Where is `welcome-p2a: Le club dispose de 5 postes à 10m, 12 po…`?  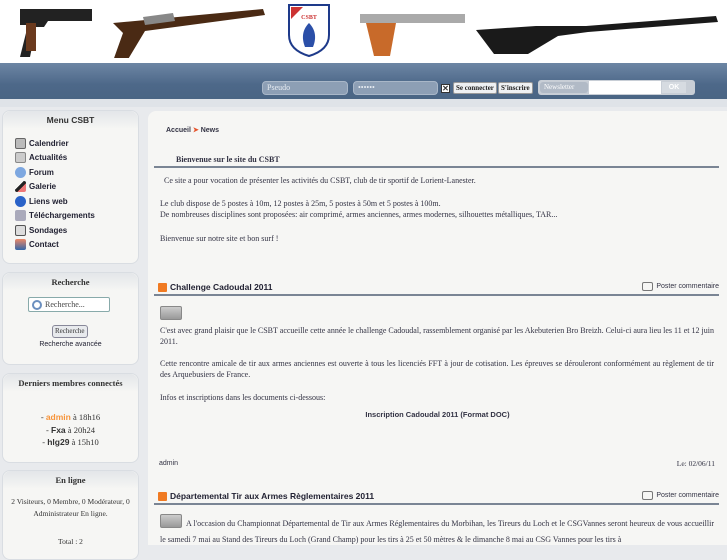
welcome-p2a: Le club dispose de 5 postes à 10m, 12 po… is located at coordinates (300, 203).